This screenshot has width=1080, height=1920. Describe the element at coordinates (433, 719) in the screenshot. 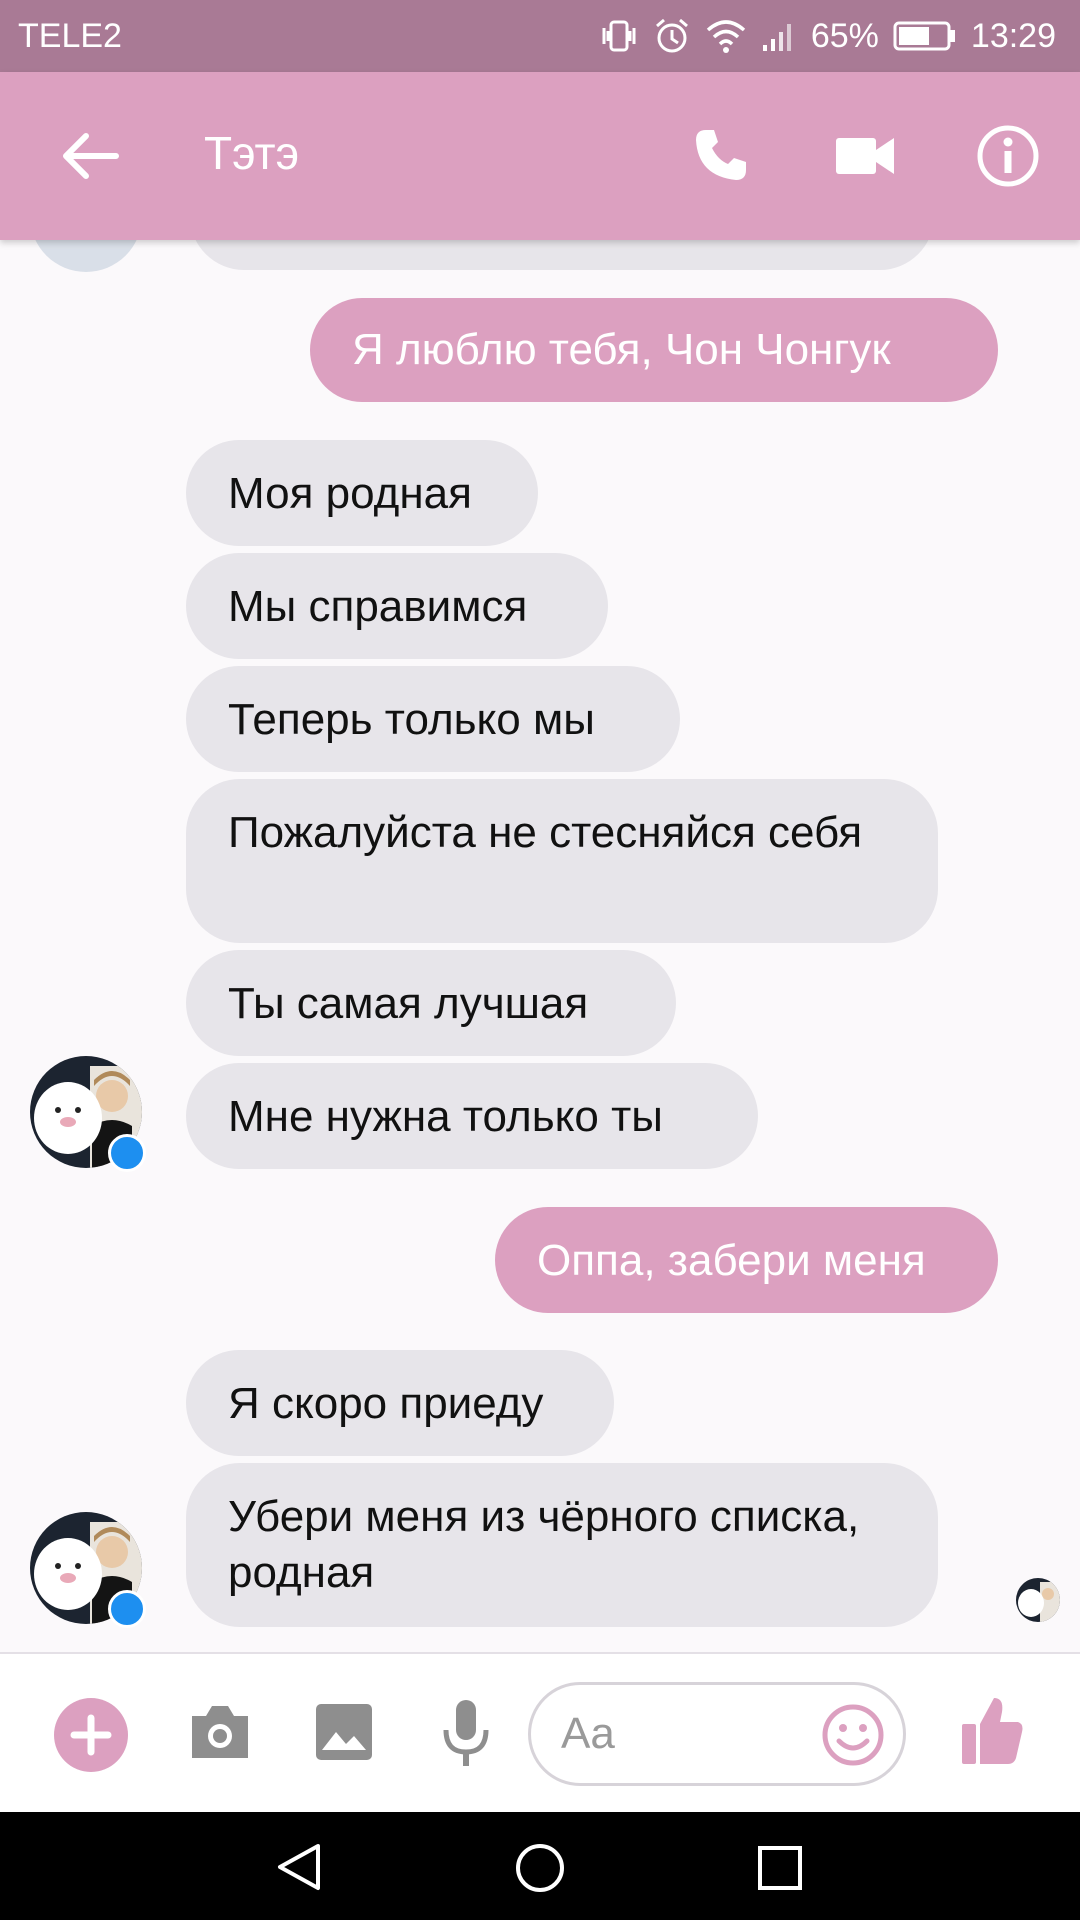

I see `message-bubble-incoming: Теперь только мы` at that location.